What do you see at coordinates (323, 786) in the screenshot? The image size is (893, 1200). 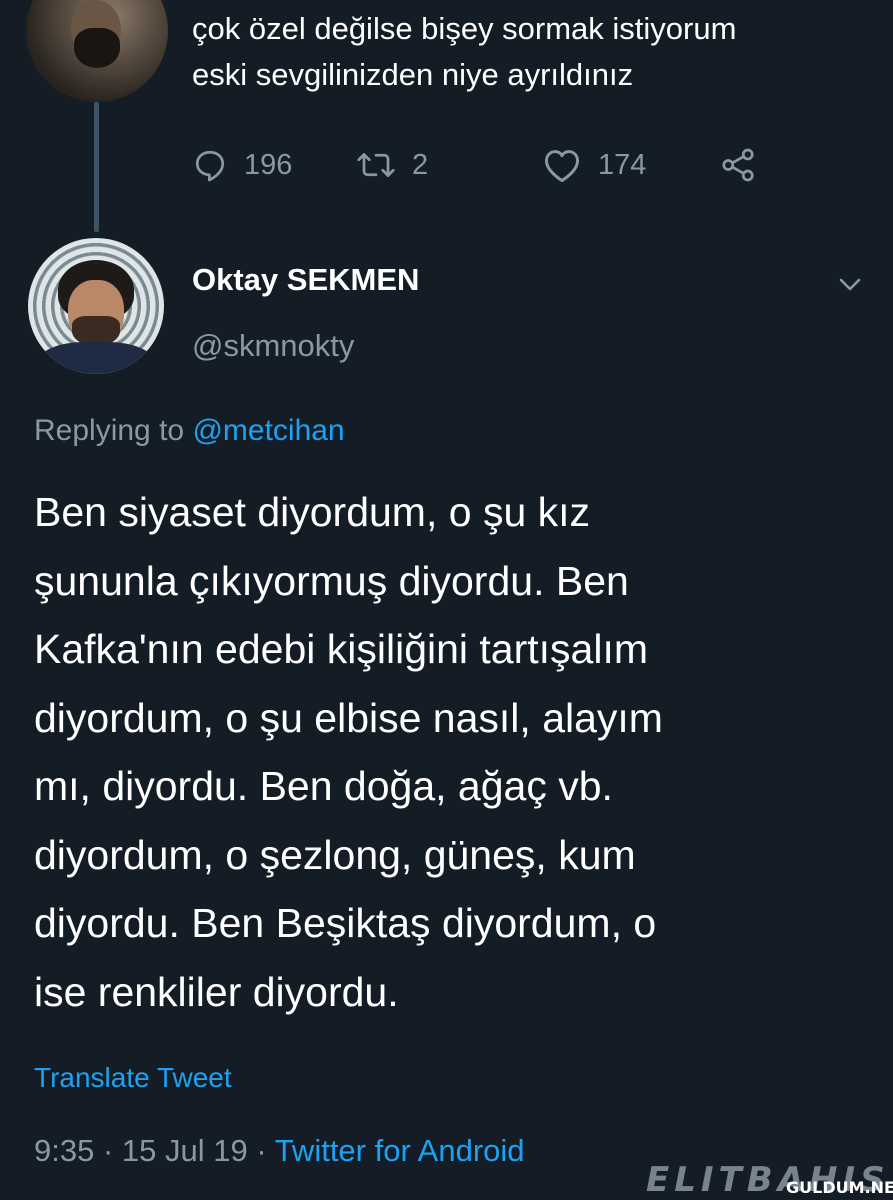 I see `tweet-body-line: mı, diyordu. Ben doğa, ağaç vb.` at bounding box center [323, 786].